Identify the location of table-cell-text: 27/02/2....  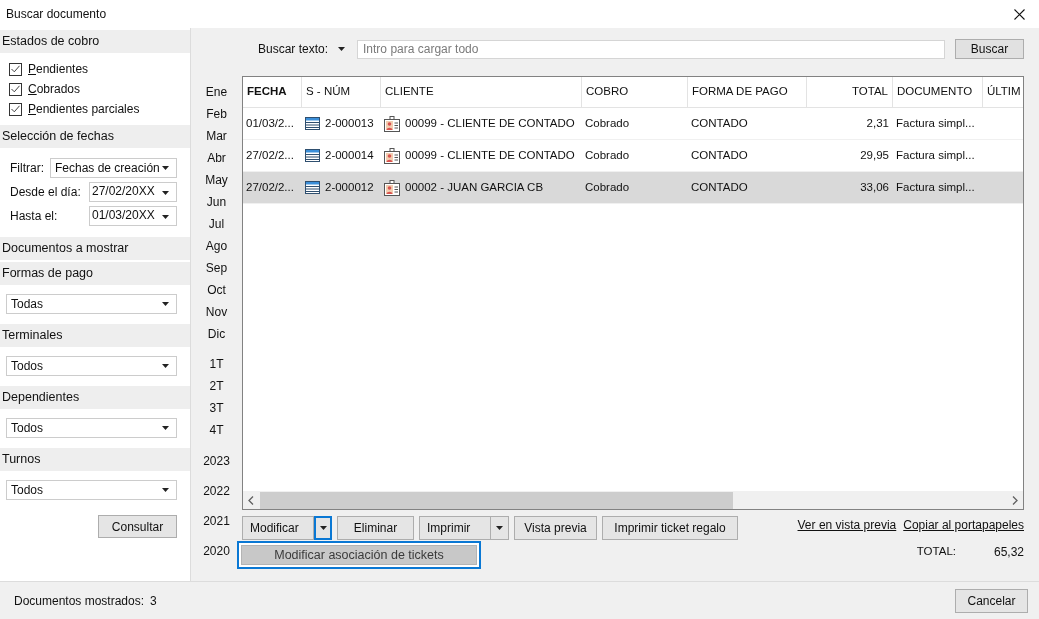
(270, 187).